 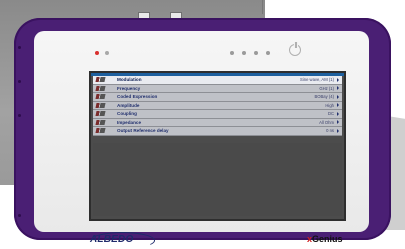 What do you see at coordinates (129, 88) in the screenshot?
I see `menu-row-label: Frequency` at bounding box center [129, 88].